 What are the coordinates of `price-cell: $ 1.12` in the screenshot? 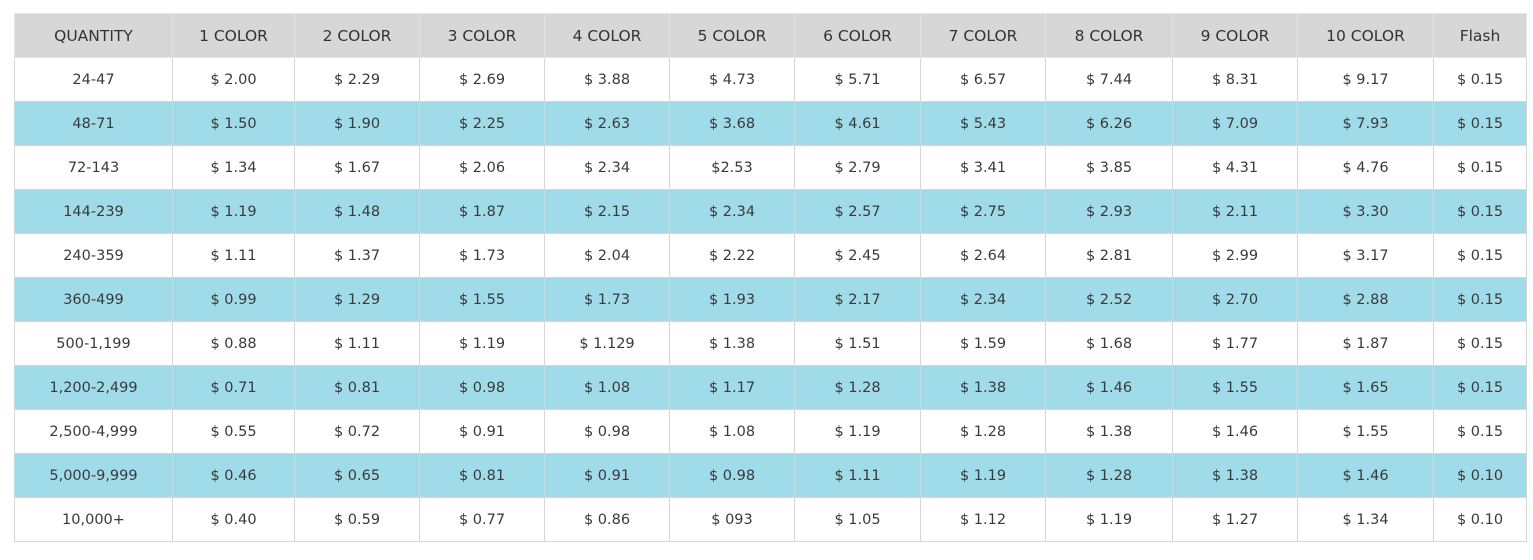 It's located at (983, 519).